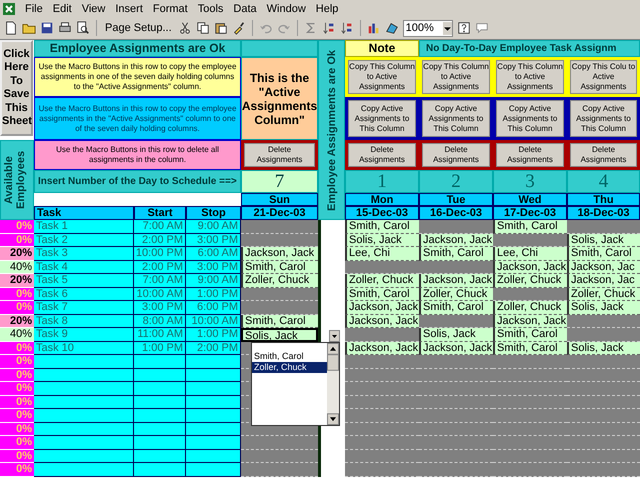 This screenshot has height=480, width=640. Describe the element at coordinates (131, 8) in the screenshot. I see `menu-item: Insert` at that location.